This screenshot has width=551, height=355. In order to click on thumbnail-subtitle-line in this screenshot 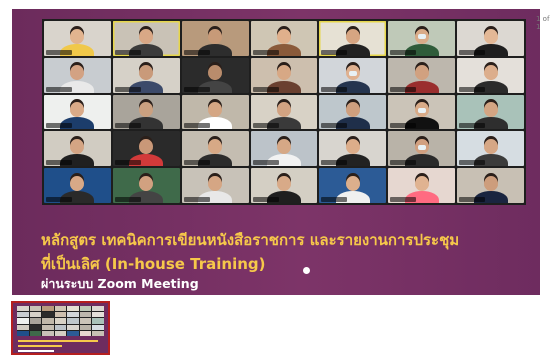, I will do `click(36, 351)`.